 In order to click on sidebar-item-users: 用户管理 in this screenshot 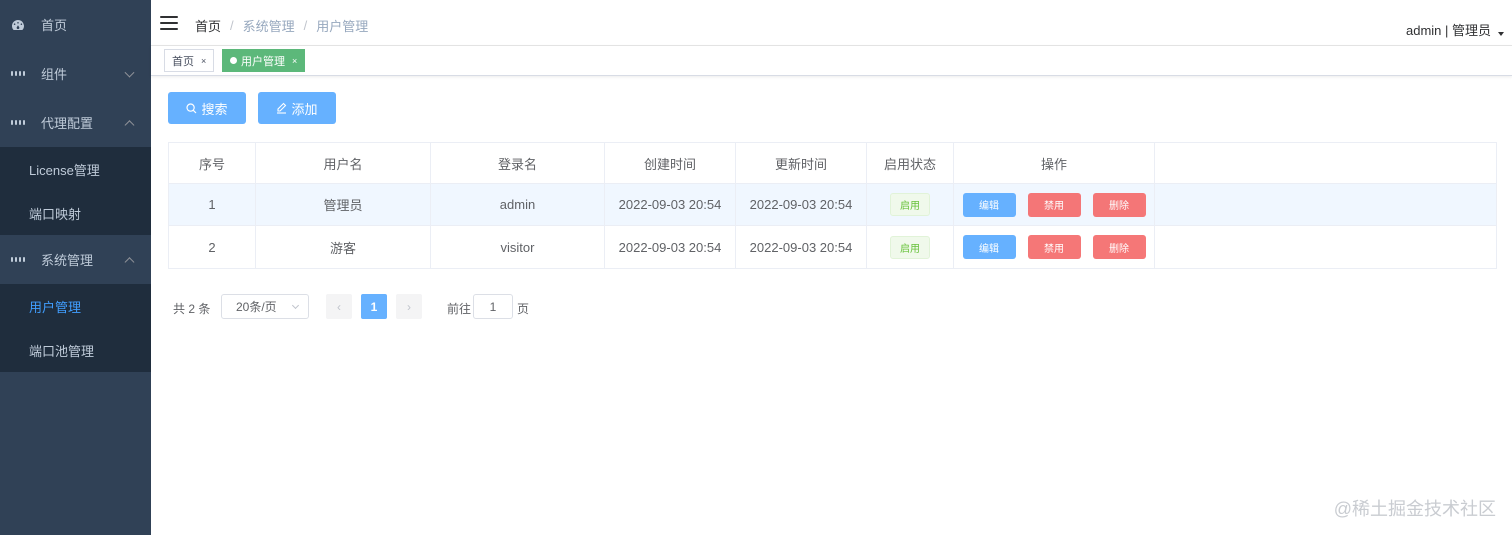, I will do `click(75, 306)`.